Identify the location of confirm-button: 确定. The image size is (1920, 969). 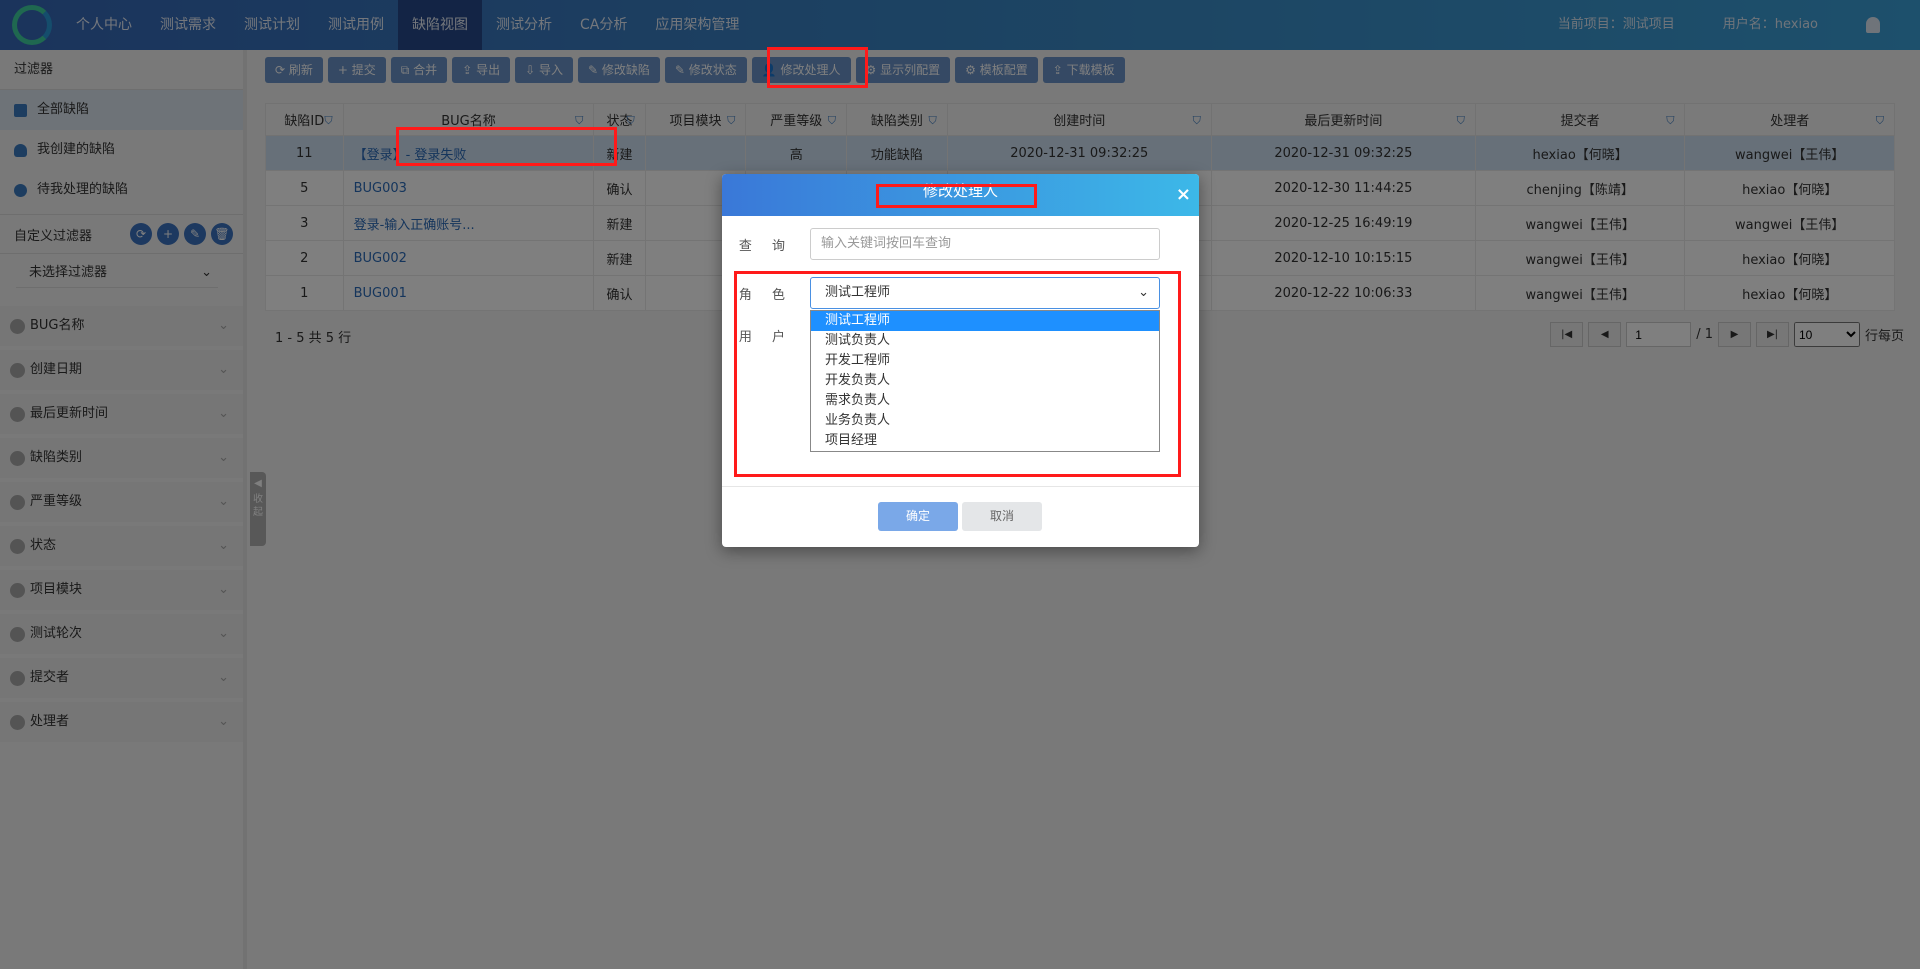
(918, 516).